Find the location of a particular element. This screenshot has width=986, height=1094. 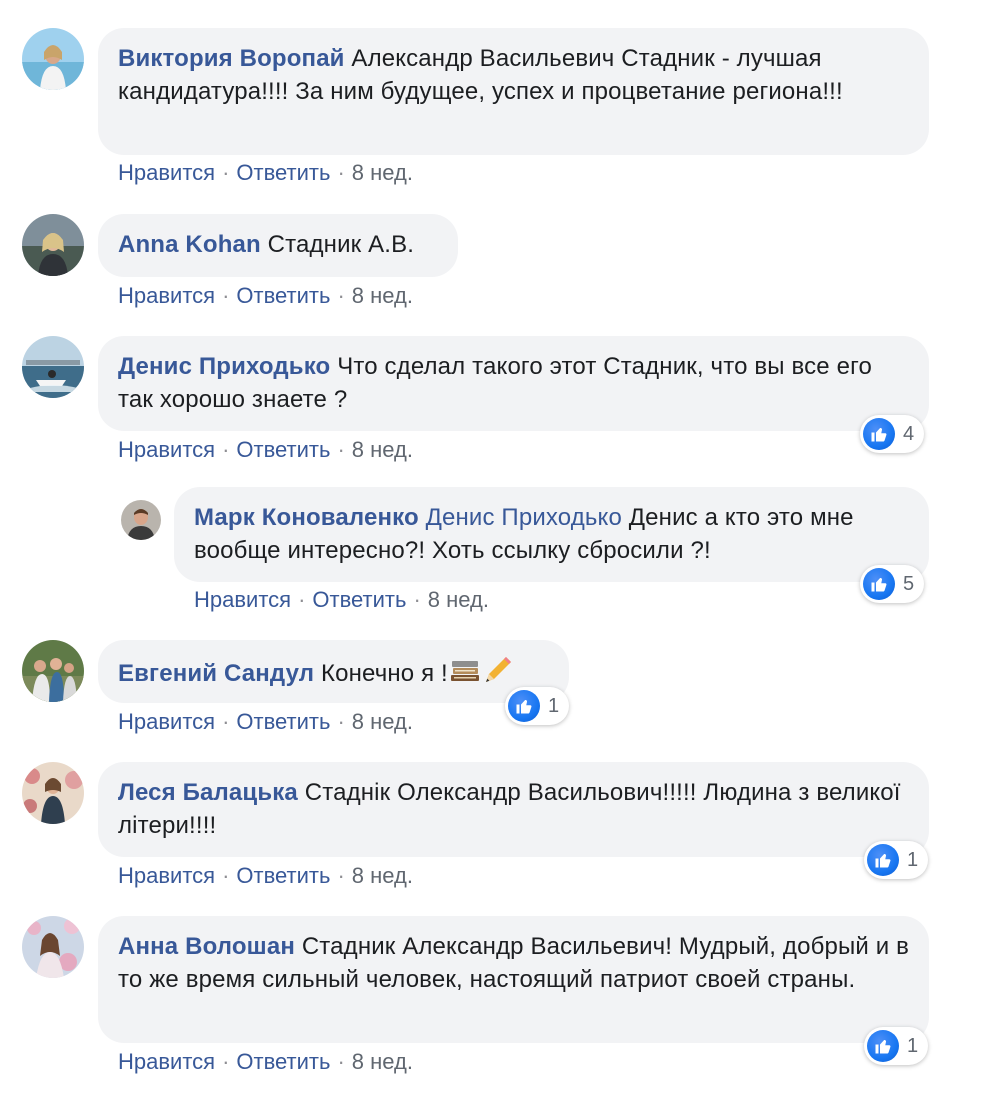

reaction-count: 5 is located at coordinates (892, 584).